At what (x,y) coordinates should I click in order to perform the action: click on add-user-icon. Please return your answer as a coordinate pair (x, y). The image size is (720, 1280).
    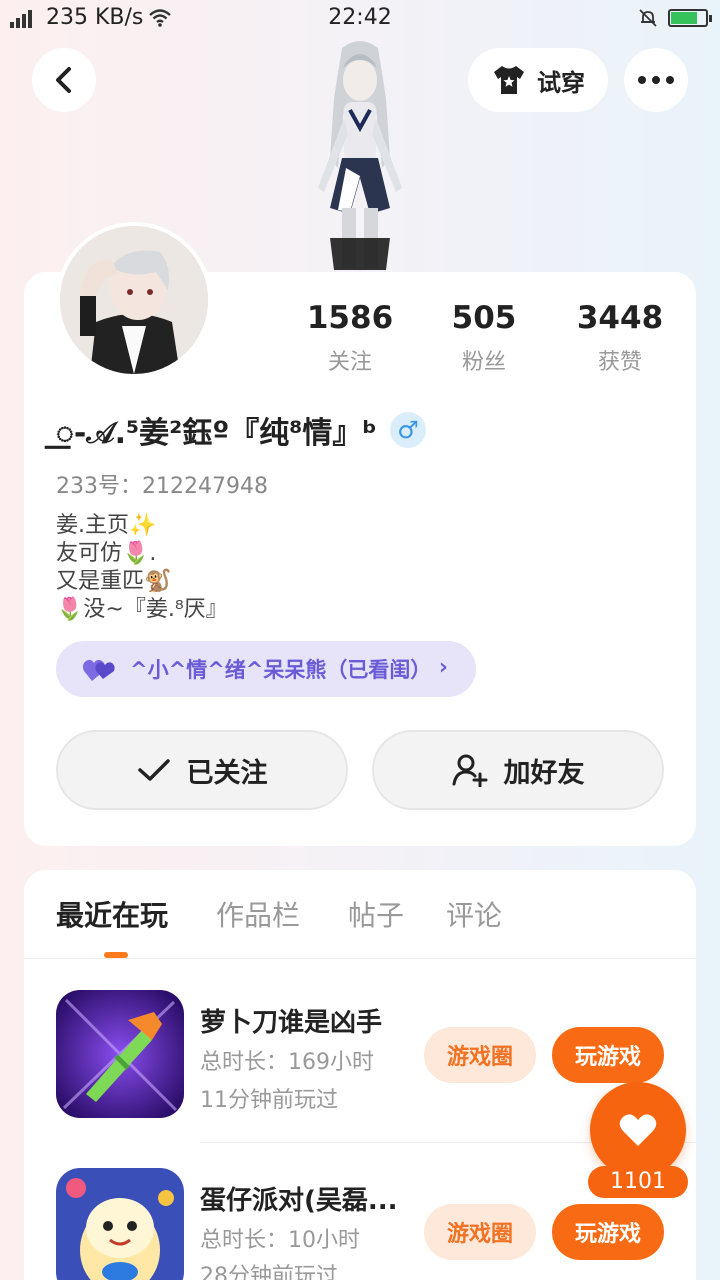
    Looking at the image, I should click on (469, 770).